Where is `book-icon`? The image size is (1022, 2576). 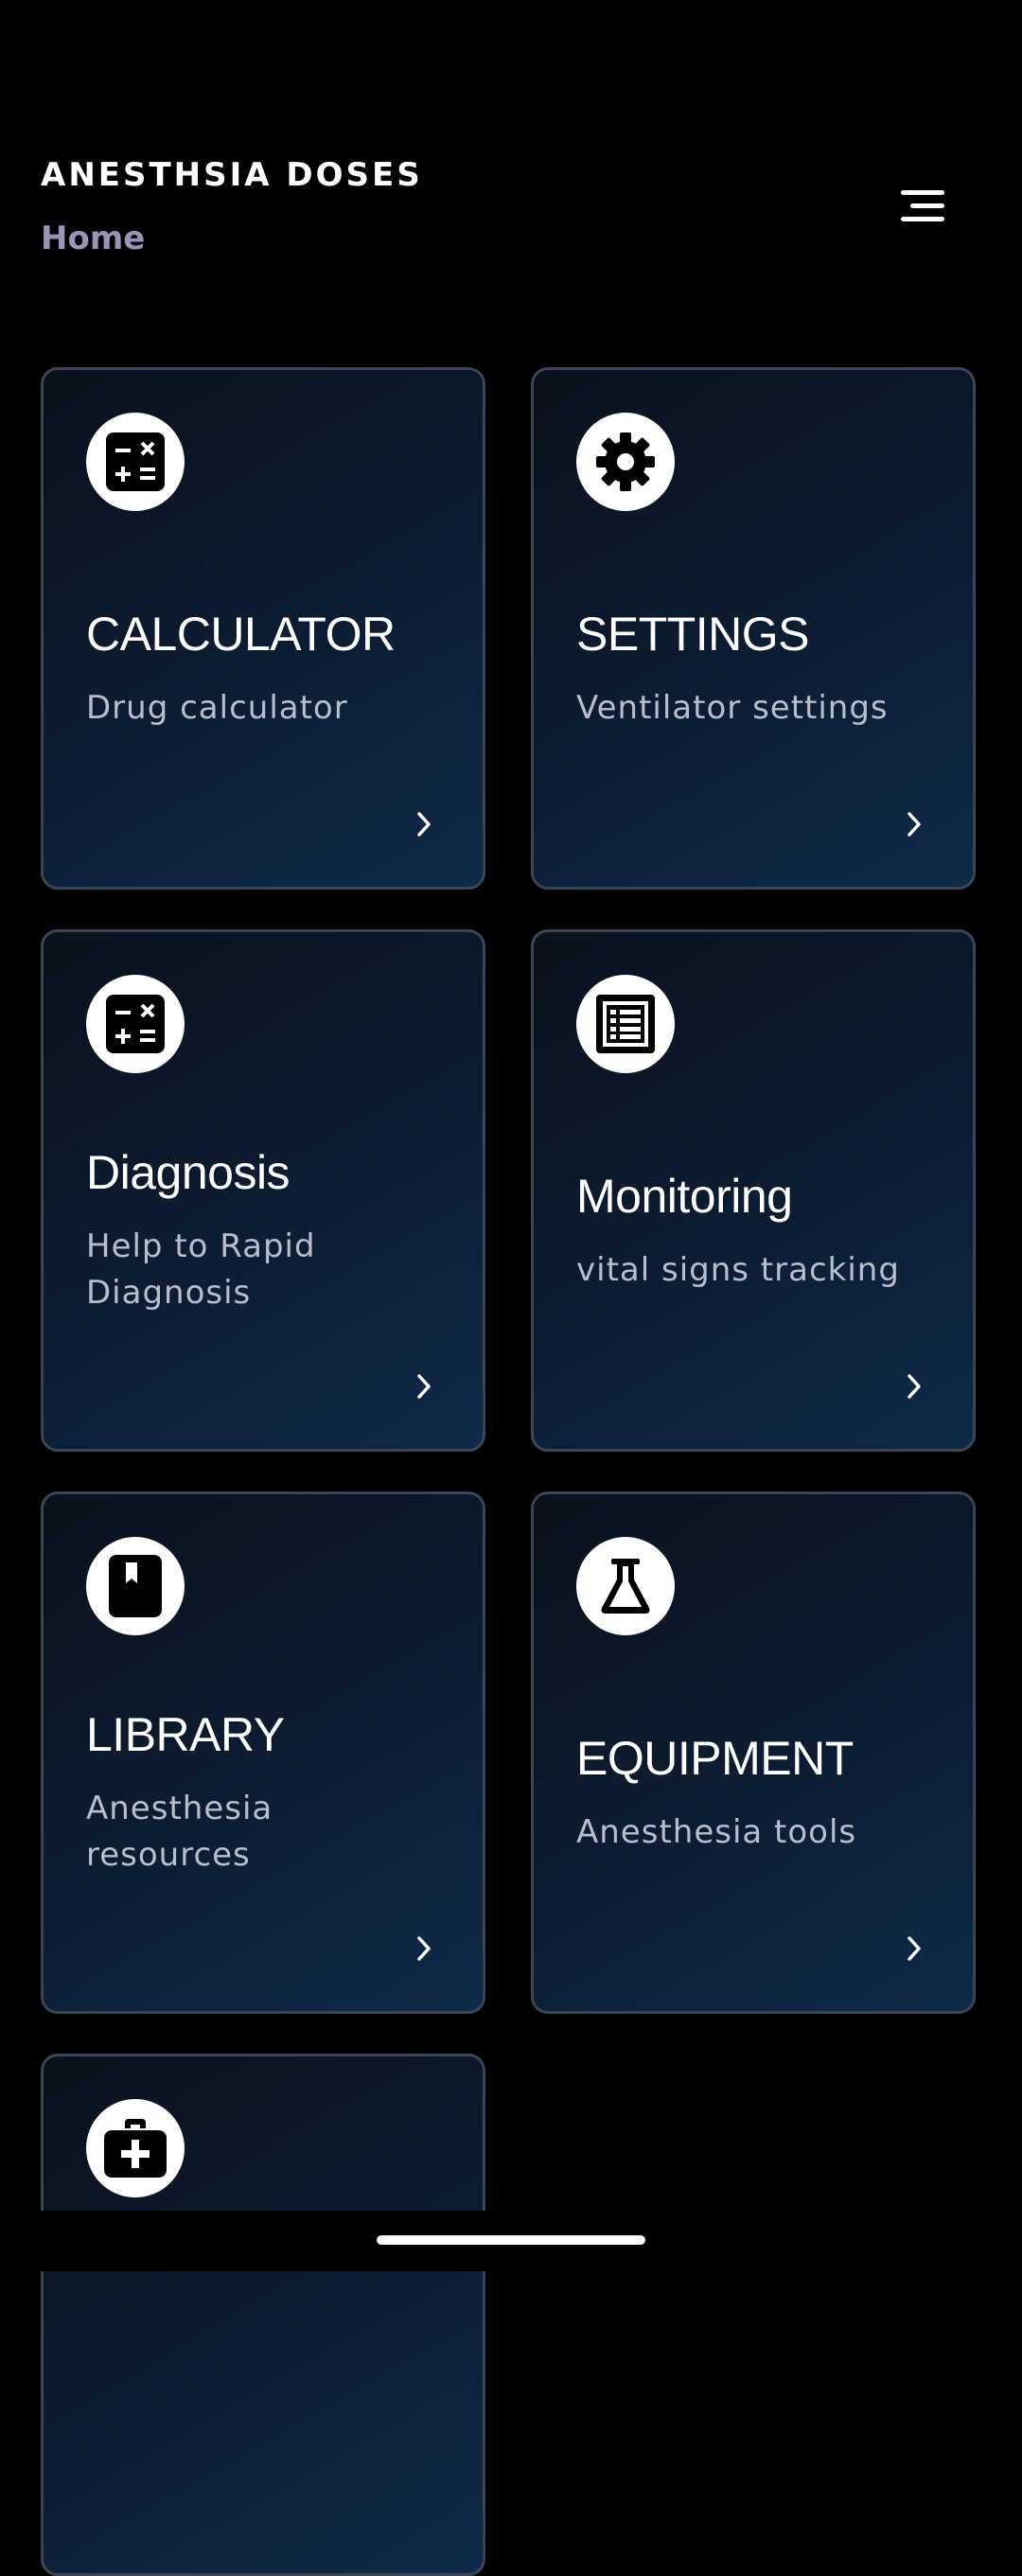
book-icon is located at coordinates (135, 1586).